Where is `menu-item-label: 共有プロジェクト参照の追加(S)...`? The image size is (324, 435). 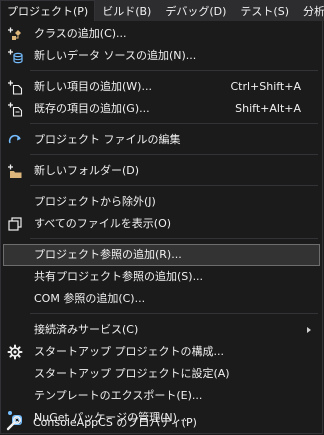 menu-item-label: 共有プロジェクト参照の追加(S)... is located at coordinates (119, 276).